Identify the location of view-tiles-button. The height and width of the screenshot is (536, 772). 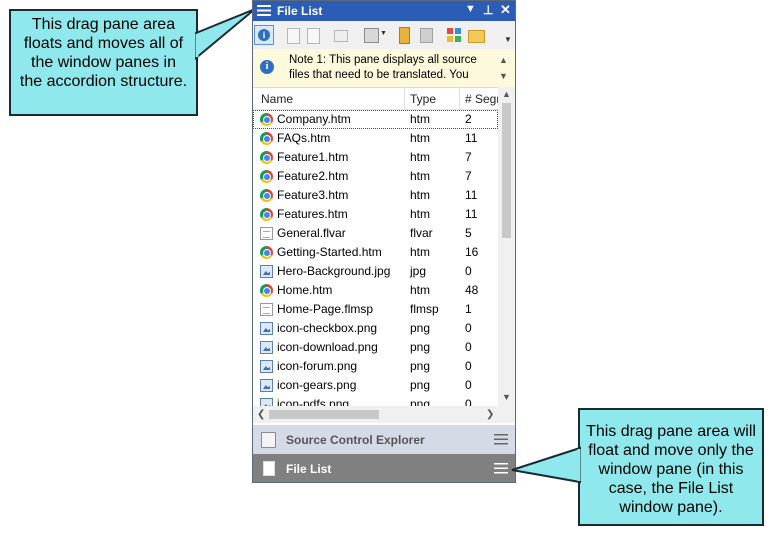
(454, 35).